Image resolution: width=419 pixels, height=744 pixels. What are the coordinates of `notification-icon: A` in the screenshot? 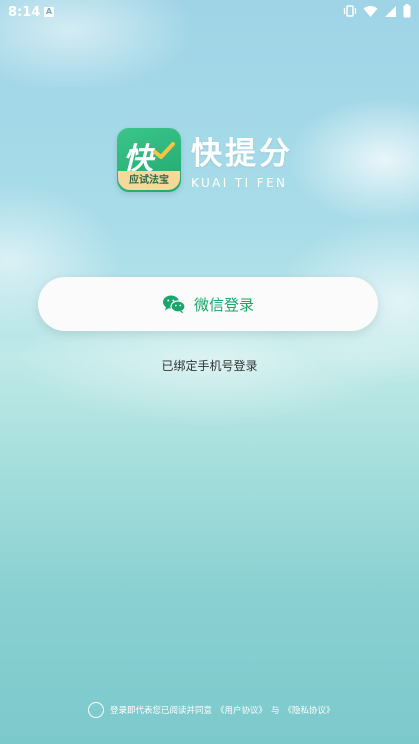 It's located at (49, 12).